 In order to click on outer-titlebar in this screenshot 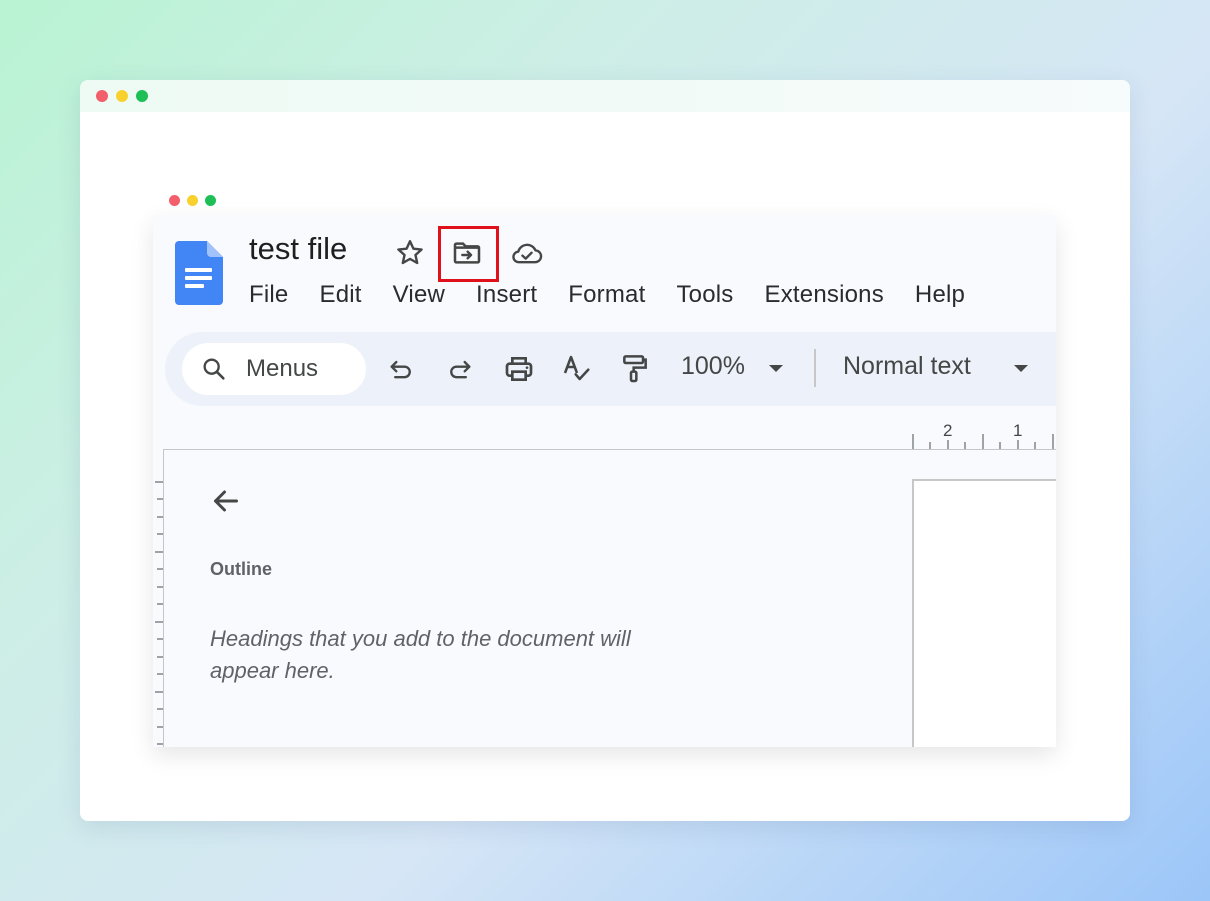, I will do `click(605, 96)`.